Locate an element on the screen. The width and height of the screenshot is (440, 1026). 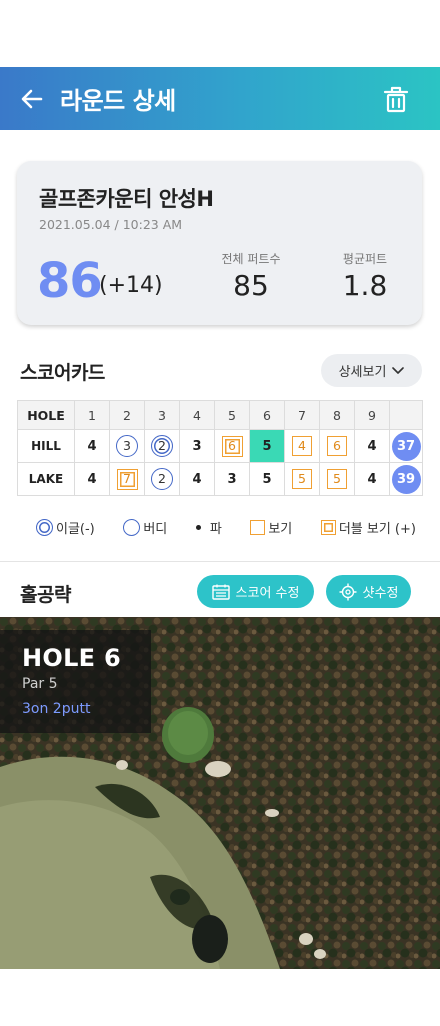
trash-icon is located at coordinates (396, 99).